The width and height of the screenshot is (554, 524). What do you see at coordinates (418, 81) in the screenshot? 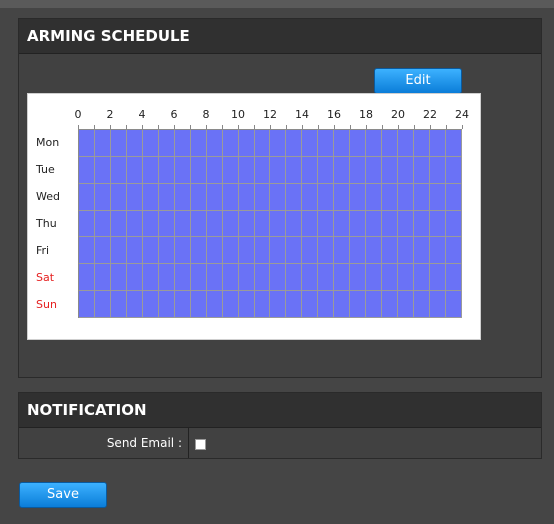
I see `edit-button: Edit` at bounding box center [418, 81].